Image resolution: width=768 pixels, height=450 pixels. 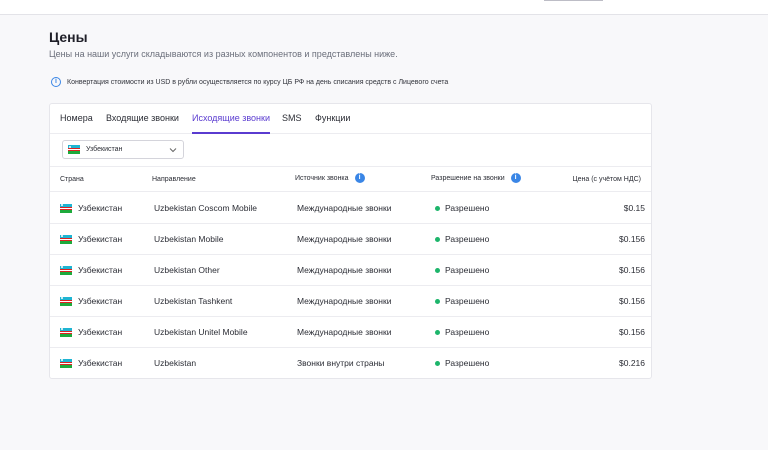 What do you see at coordinates (573, 0) in the screenshot?
I see `top-bar-tab-indicator` at bounding box center [573, 0].